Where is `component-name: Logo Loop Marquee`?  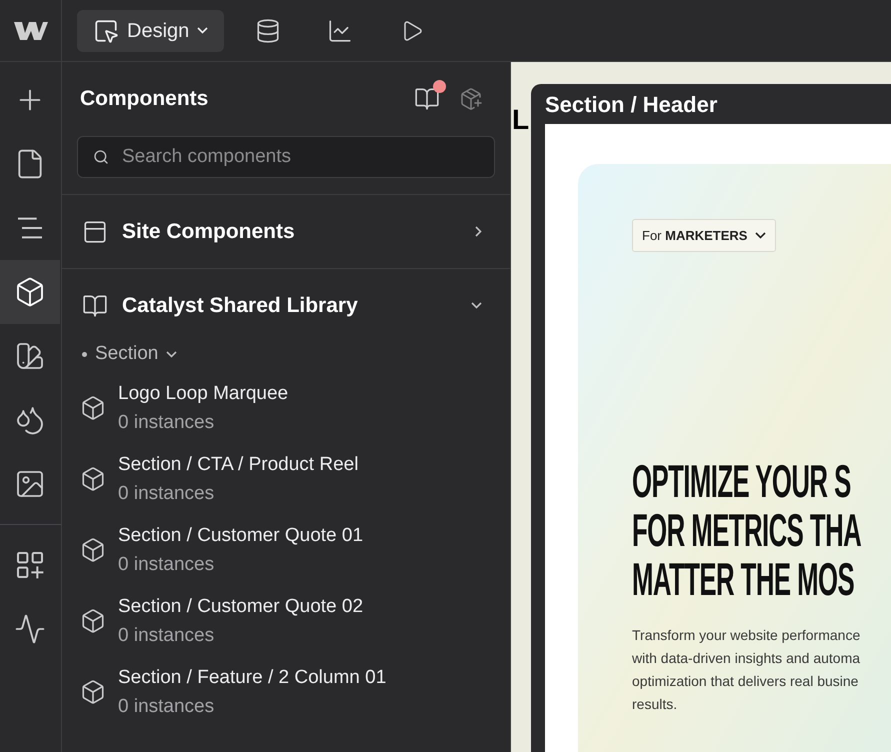
component-name: Logo Loop Marquee is located at coordinates (203, 394).